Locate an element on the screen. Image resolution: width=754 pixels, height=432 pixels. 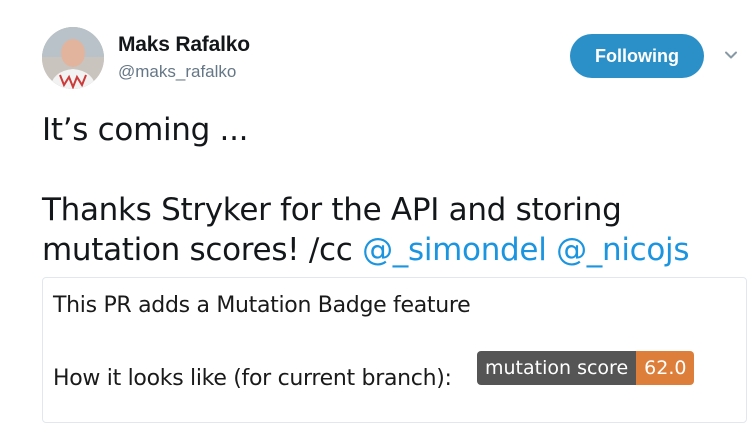
tweet-text-segment: mutation scores! /cc is located at coordinates (202, 250).